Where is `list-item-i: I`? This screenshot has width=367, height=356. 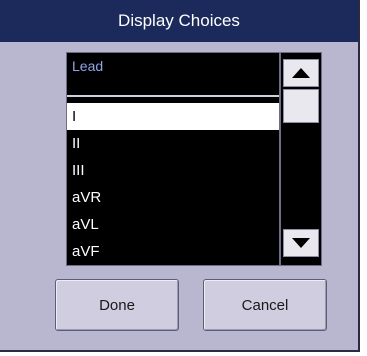
list-item-i: I is located at coordinates (173, 116).